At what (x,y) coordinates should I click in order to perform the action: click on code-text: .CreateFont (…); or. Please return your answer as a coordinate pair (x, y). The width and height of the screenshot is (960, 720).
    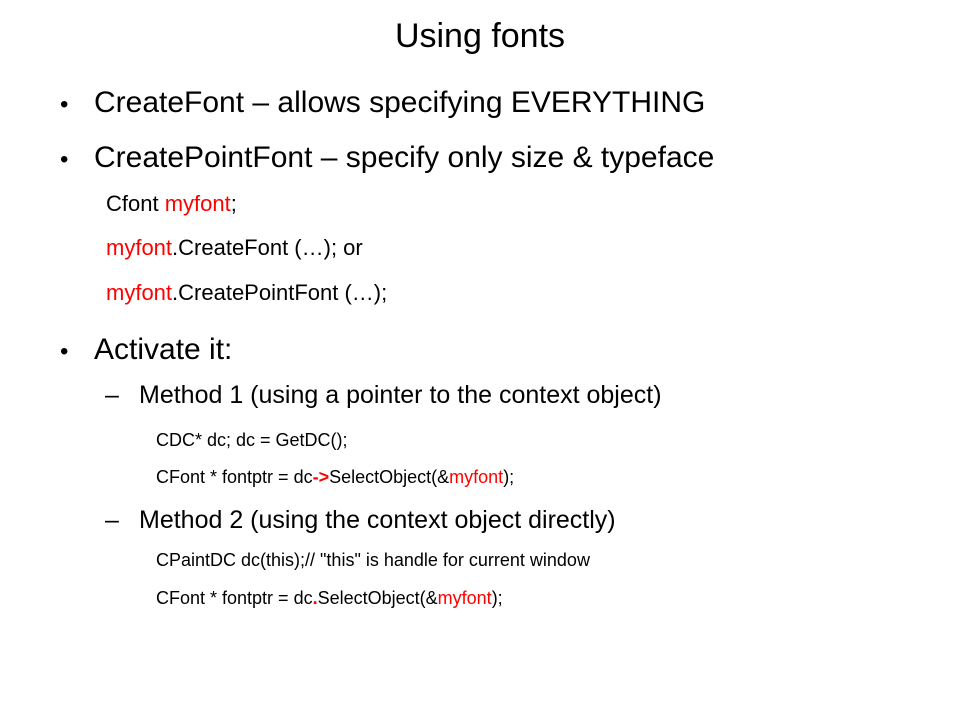
    Looking at the image, I should click on (267, 247).